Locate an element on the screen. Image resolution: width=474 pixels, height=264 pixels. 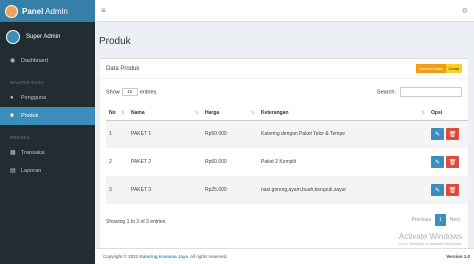
sidebar-item-produk: ■ Produk is located at coordinates (47, 116).